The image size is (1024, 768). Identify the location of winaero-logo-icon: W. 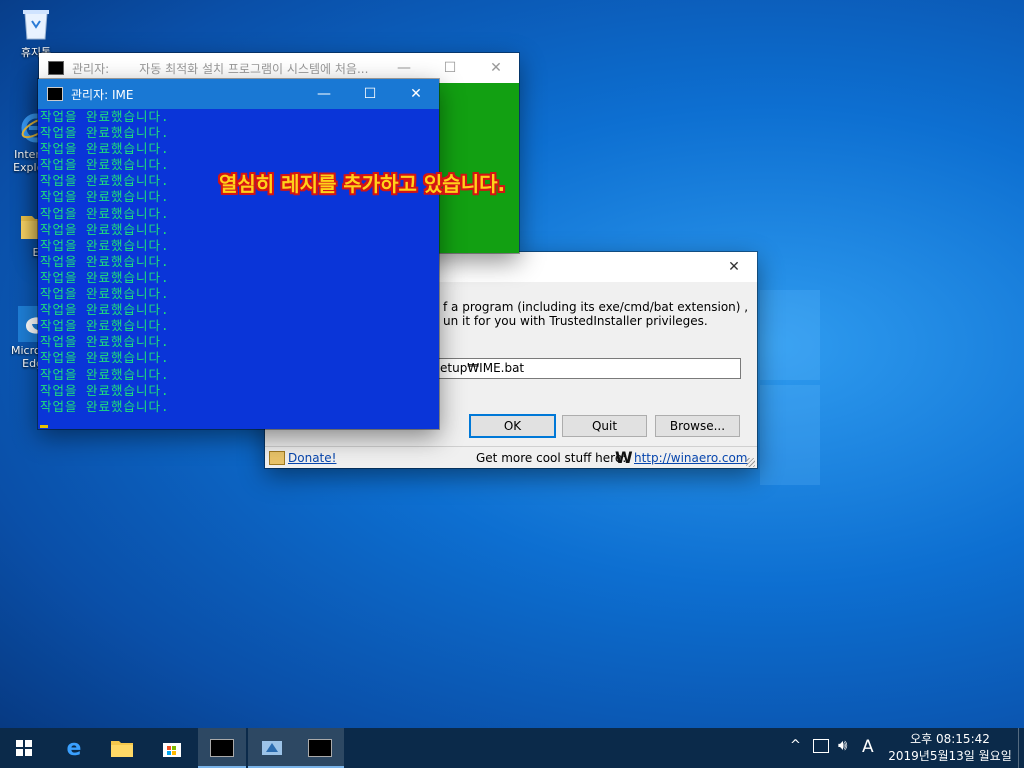
(624, 457).